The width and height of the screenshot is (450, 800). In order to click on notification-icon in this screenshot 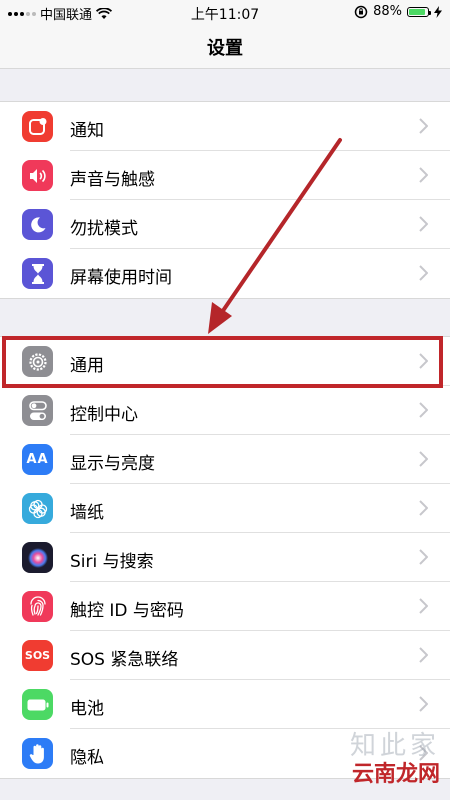, I will do `click(37, 126)`.